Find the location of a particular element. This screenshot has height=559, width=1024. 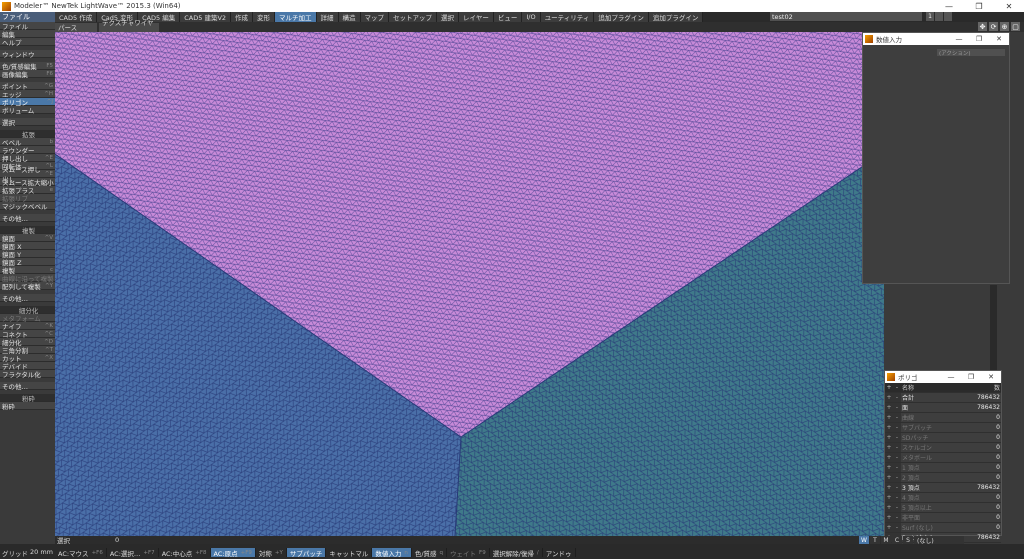

tab-4: 作成 is located at coordinates (242, 17).